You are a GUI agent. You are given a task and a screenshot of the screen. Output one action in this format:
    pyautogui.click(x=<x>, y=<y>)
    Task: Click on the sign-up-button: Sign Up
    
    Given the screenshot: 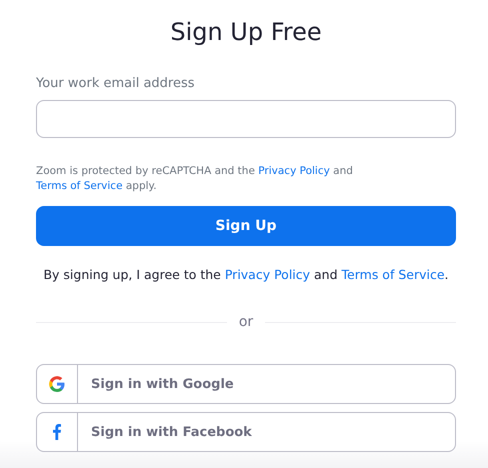 What is the action you would take?
    pyautogui.click(x=246, y=226)
    